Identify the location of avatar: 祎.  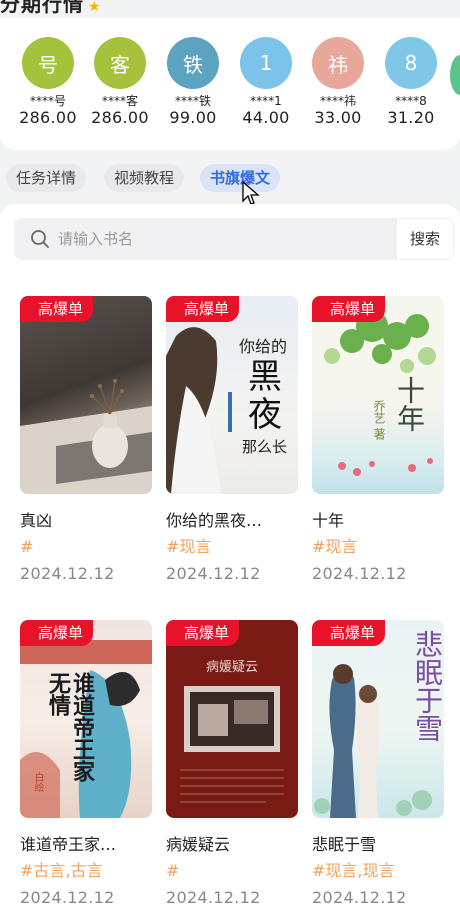
(338, 63).